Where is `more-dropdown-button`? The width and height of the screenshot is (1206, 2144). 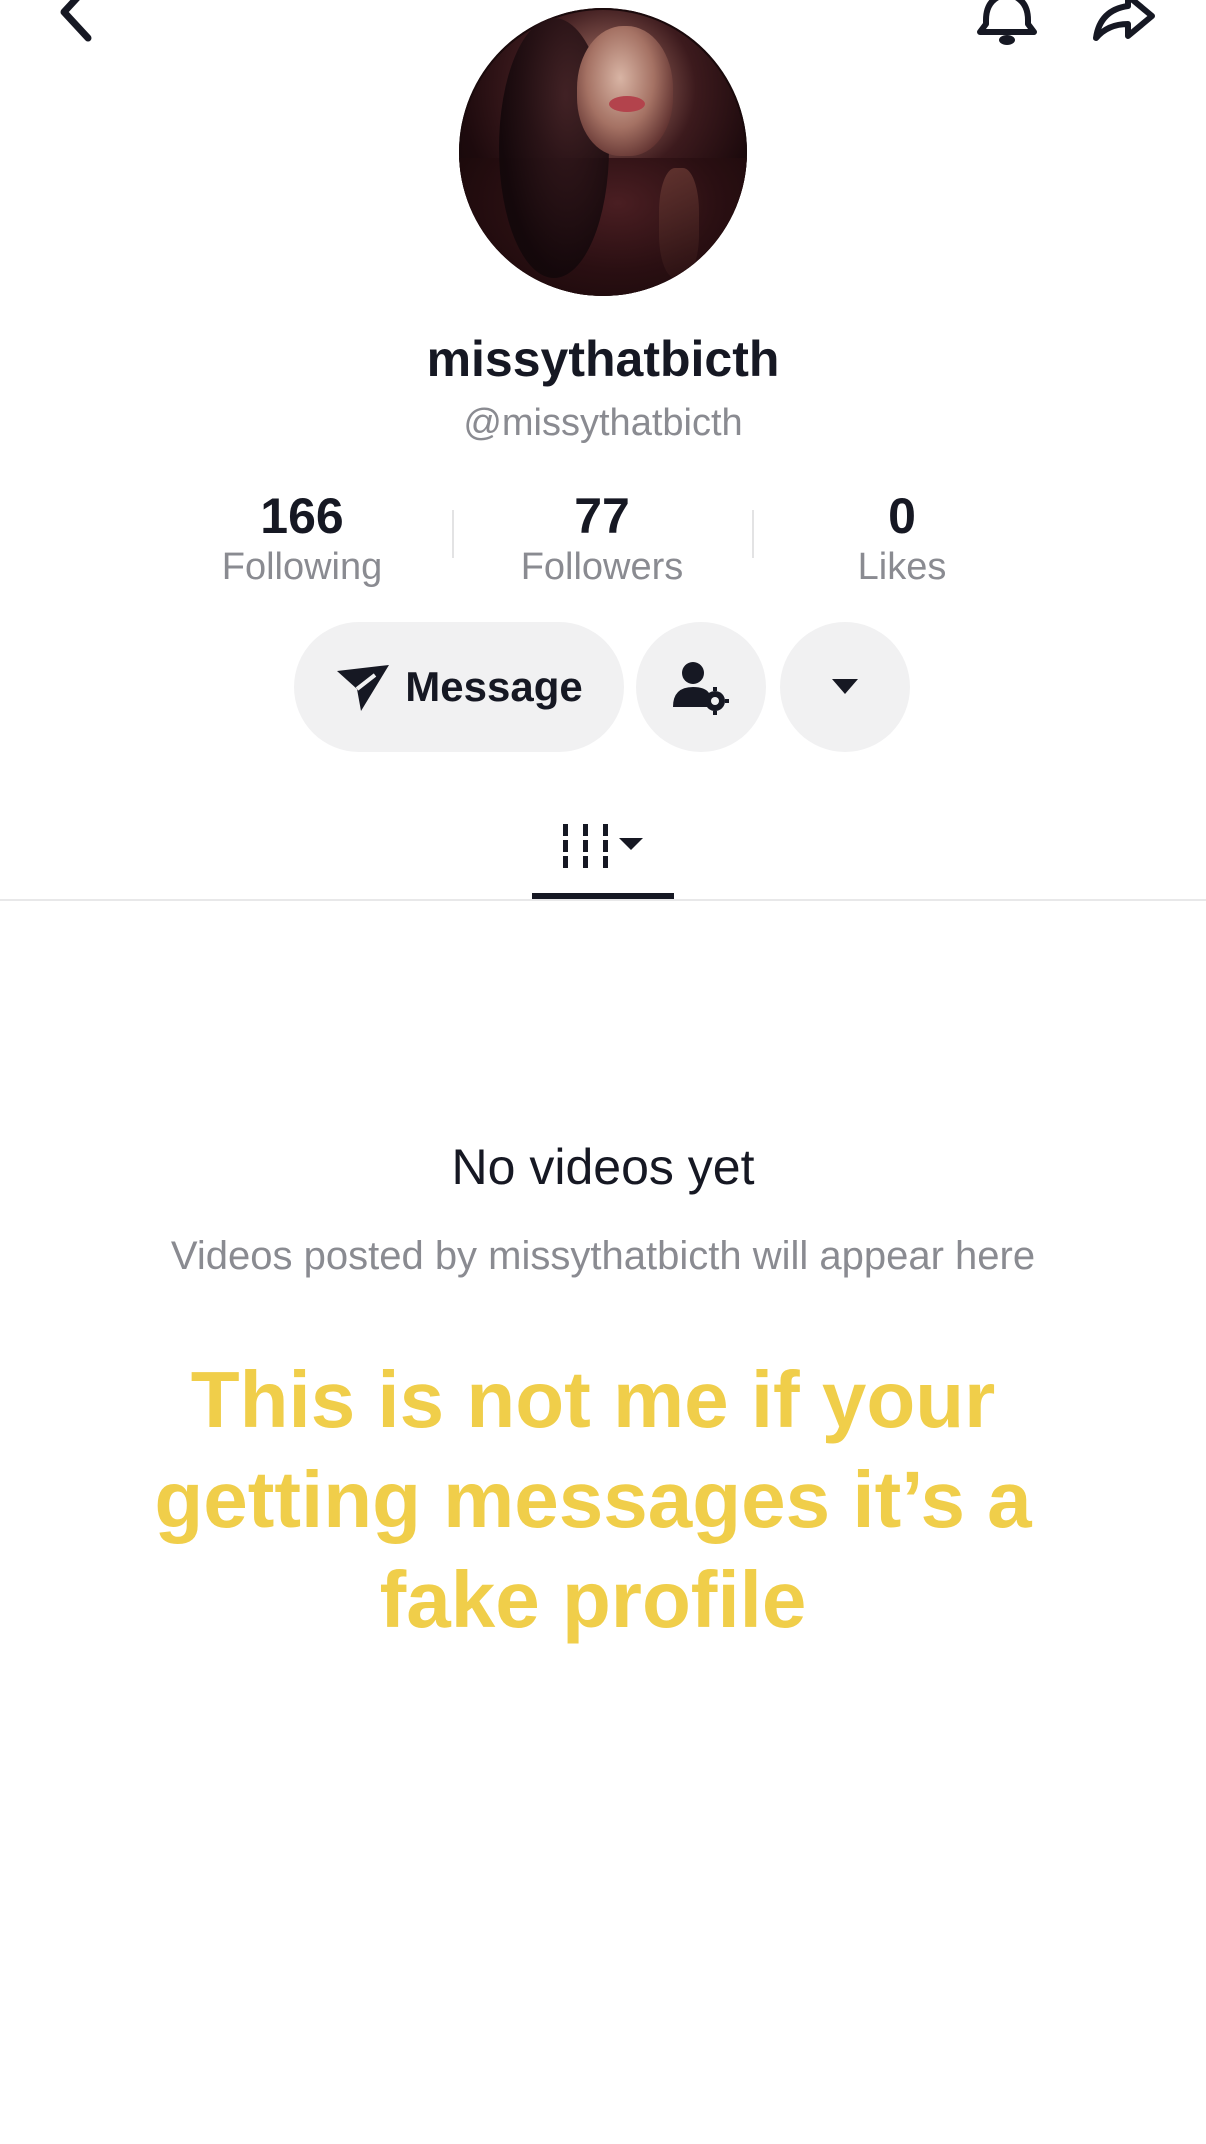
more-dropdown-button is located at coordinates (845, 687).